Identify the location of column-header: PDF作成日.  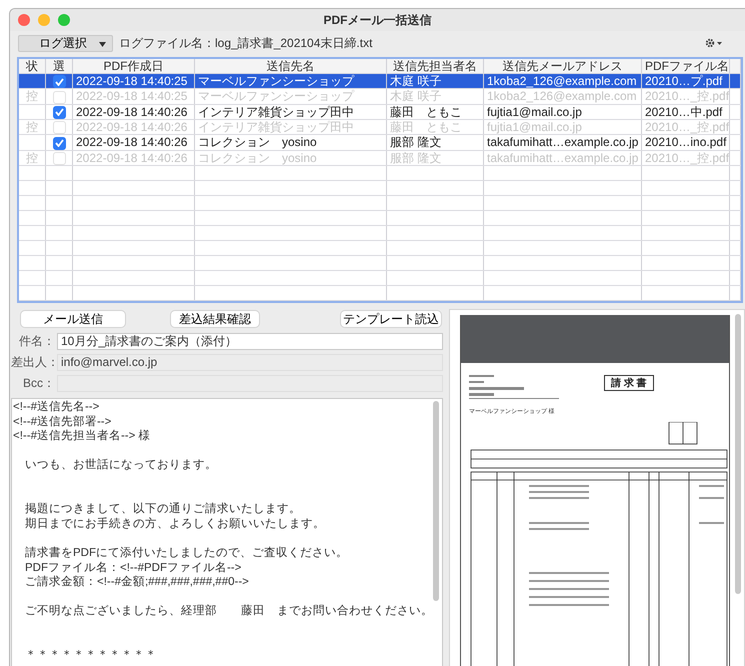
(133, 66).